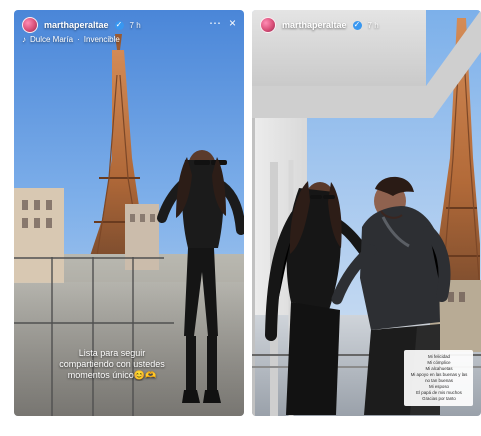 The image size is (481, 436). I want to click on more-icon: ⋯, so click(215, 23).